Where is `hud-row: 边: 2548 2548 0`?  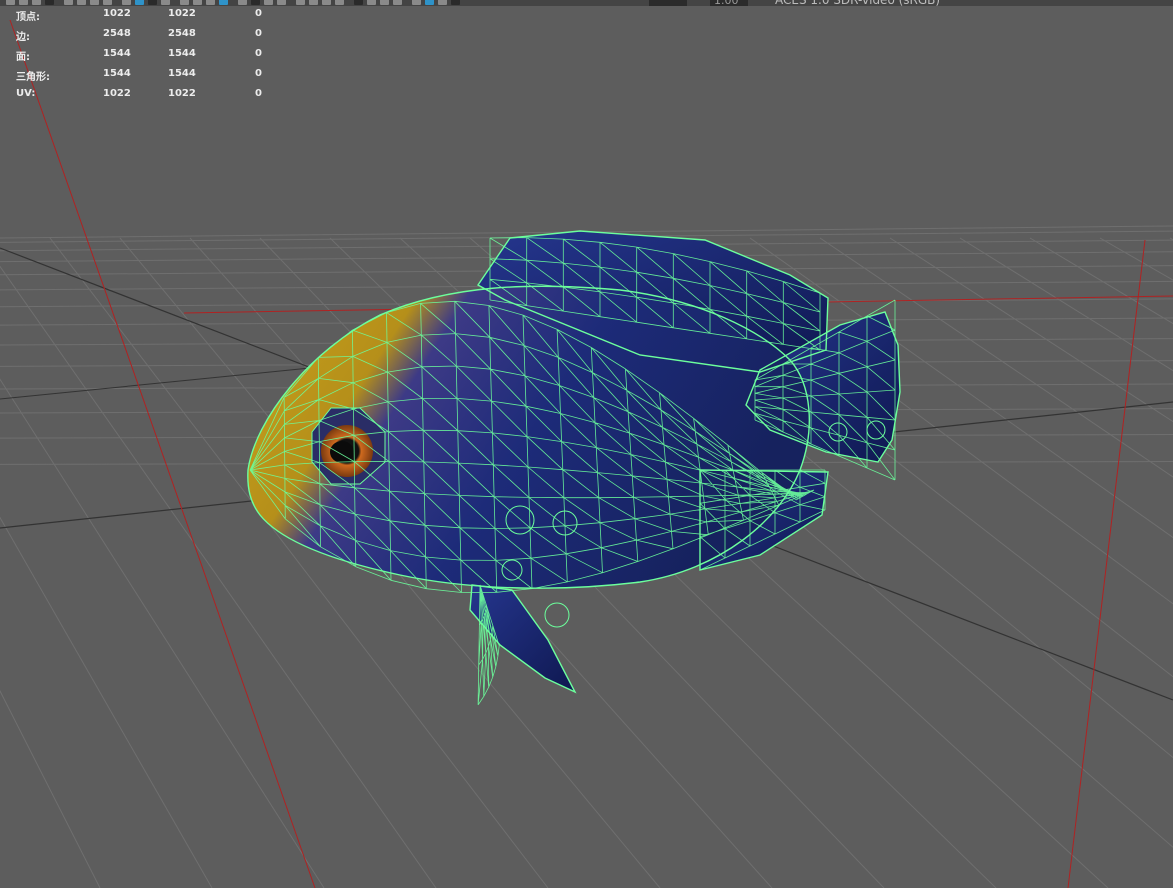
hud-row: 边: 2548 2548 0 is located at coordinates (135, 37).